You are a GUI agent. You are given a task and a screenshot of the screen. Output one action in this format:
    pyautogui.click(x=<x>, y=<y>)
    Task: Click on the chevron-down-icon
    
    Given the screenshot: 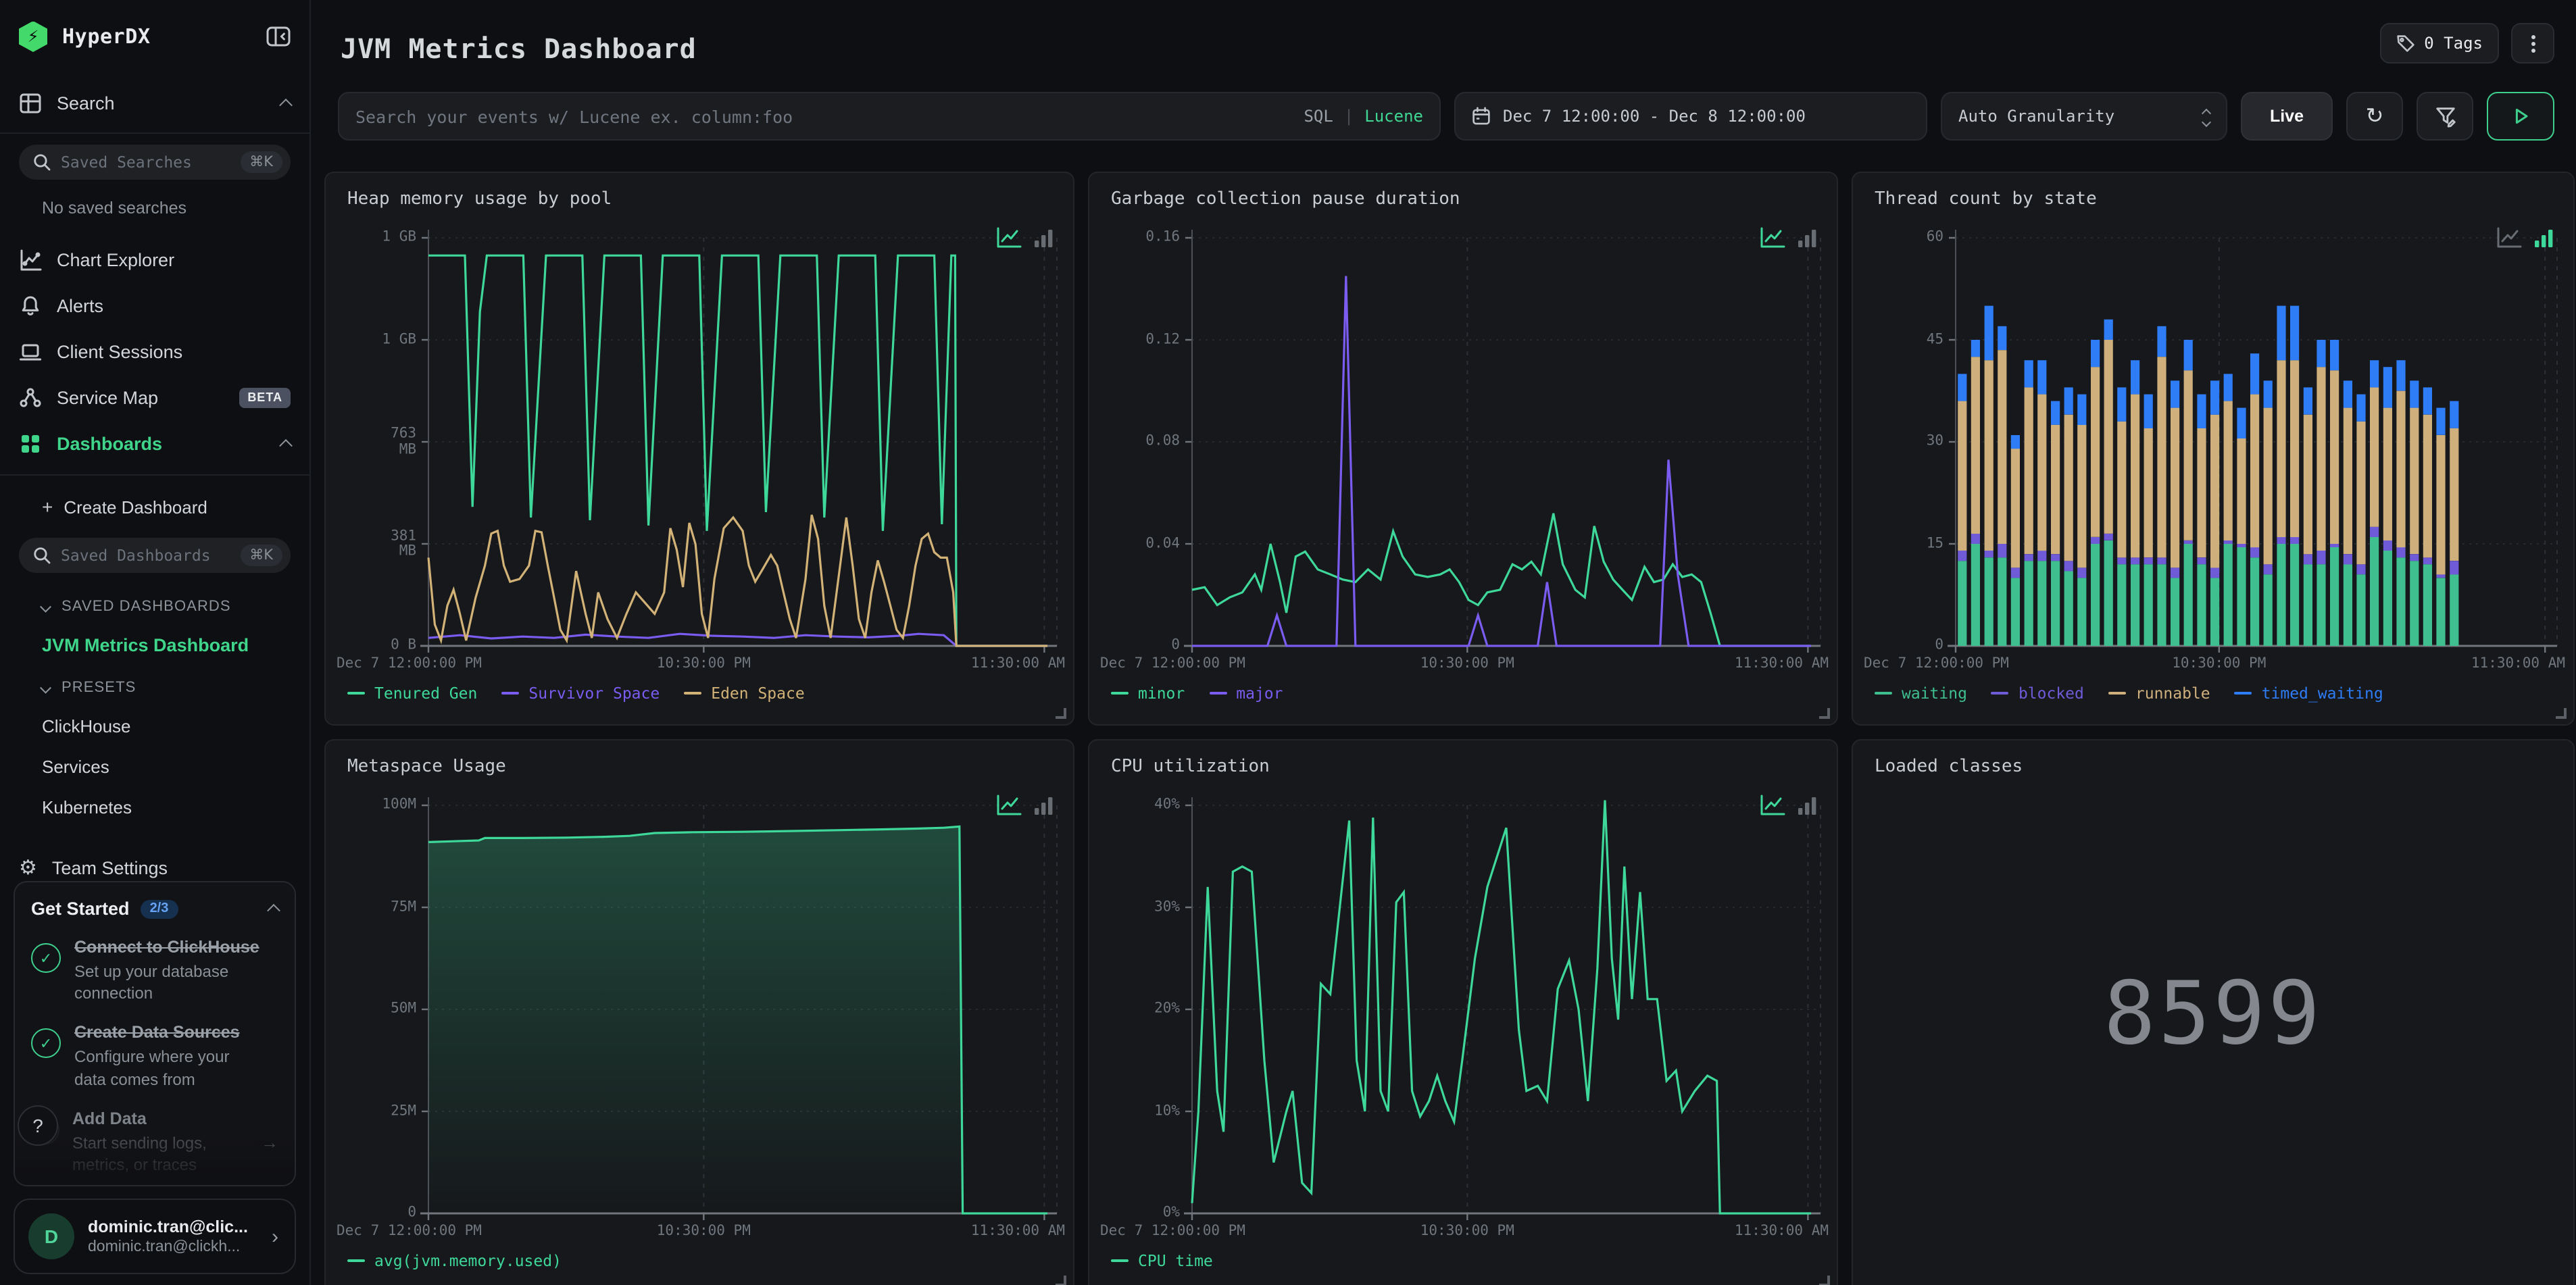 What is the action you would take?
    pyautogui.click(x=46, y=688)
    